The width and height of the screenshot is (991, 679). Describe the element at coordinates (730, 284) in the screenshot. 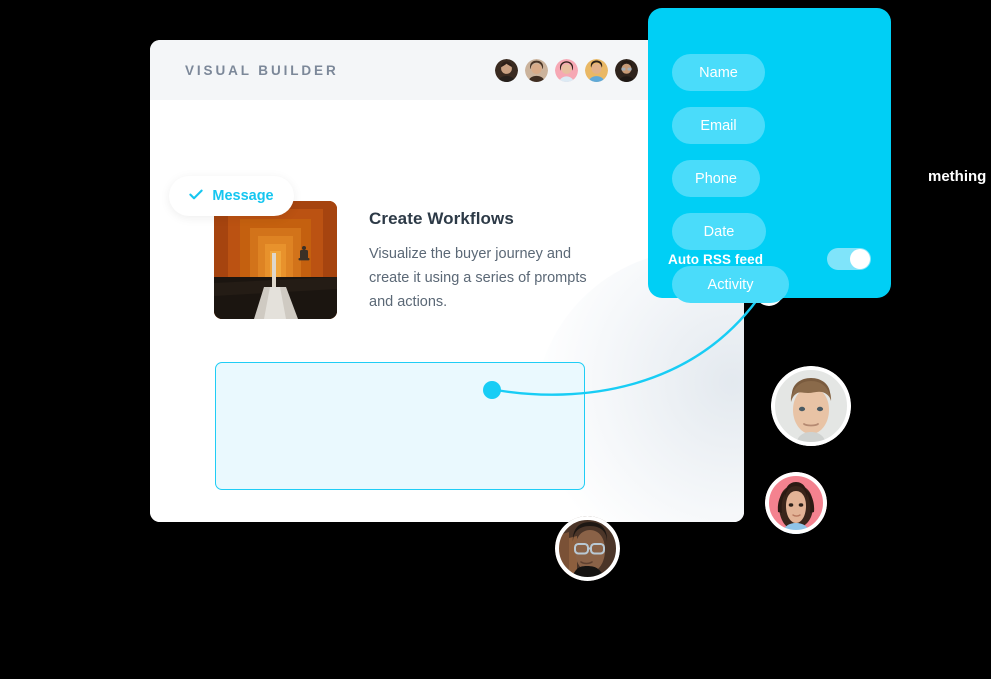

I see `field-pill-activity: Activity` at that location.